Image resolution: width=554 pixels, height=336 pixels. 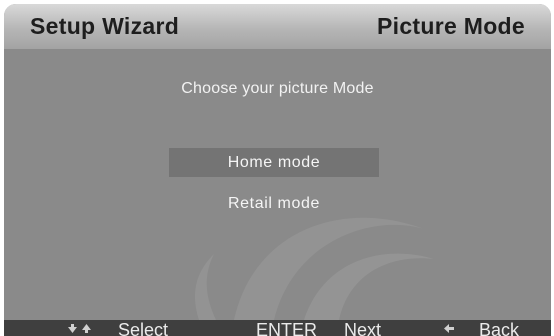 I want to click on arrow-up-icon, so click(x=86, y=328).